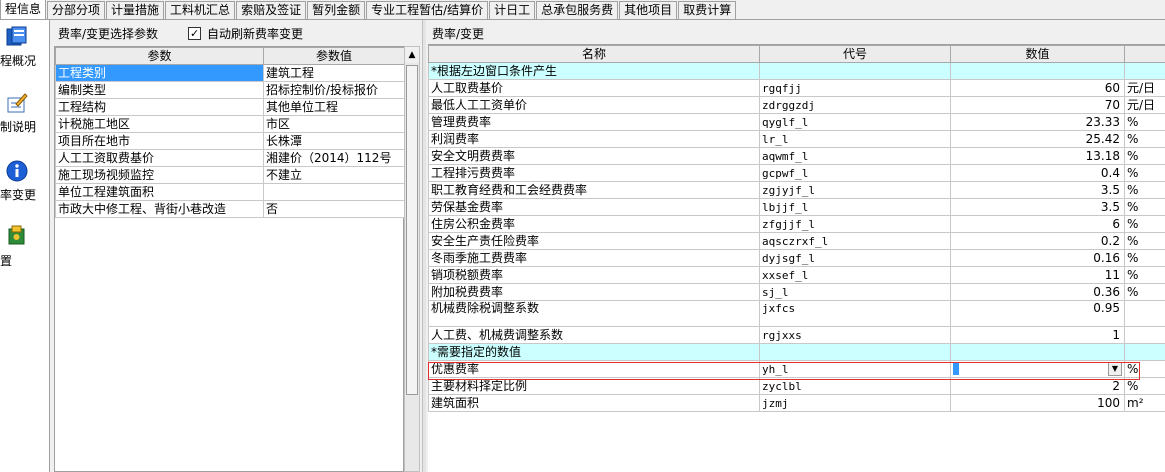  What do you see at coordinates (855, 54) in the screenshot?
I see `column-header-code: 代号` at bounding box center [855, 54].